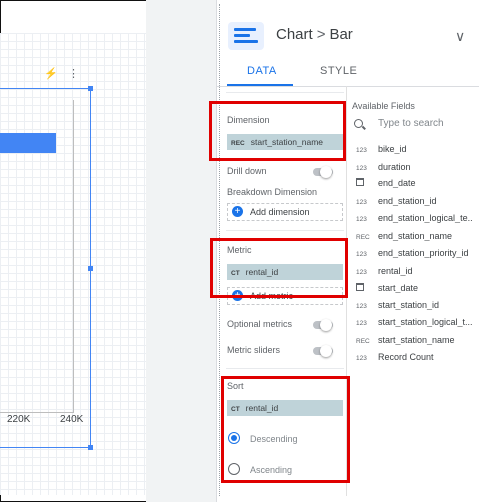 This screenshot has width=481, height=504. What do you see at coordinates (323, 325) in the screenshot?
I see `optional-metrics-toggle` at bounding box center [323, 325].